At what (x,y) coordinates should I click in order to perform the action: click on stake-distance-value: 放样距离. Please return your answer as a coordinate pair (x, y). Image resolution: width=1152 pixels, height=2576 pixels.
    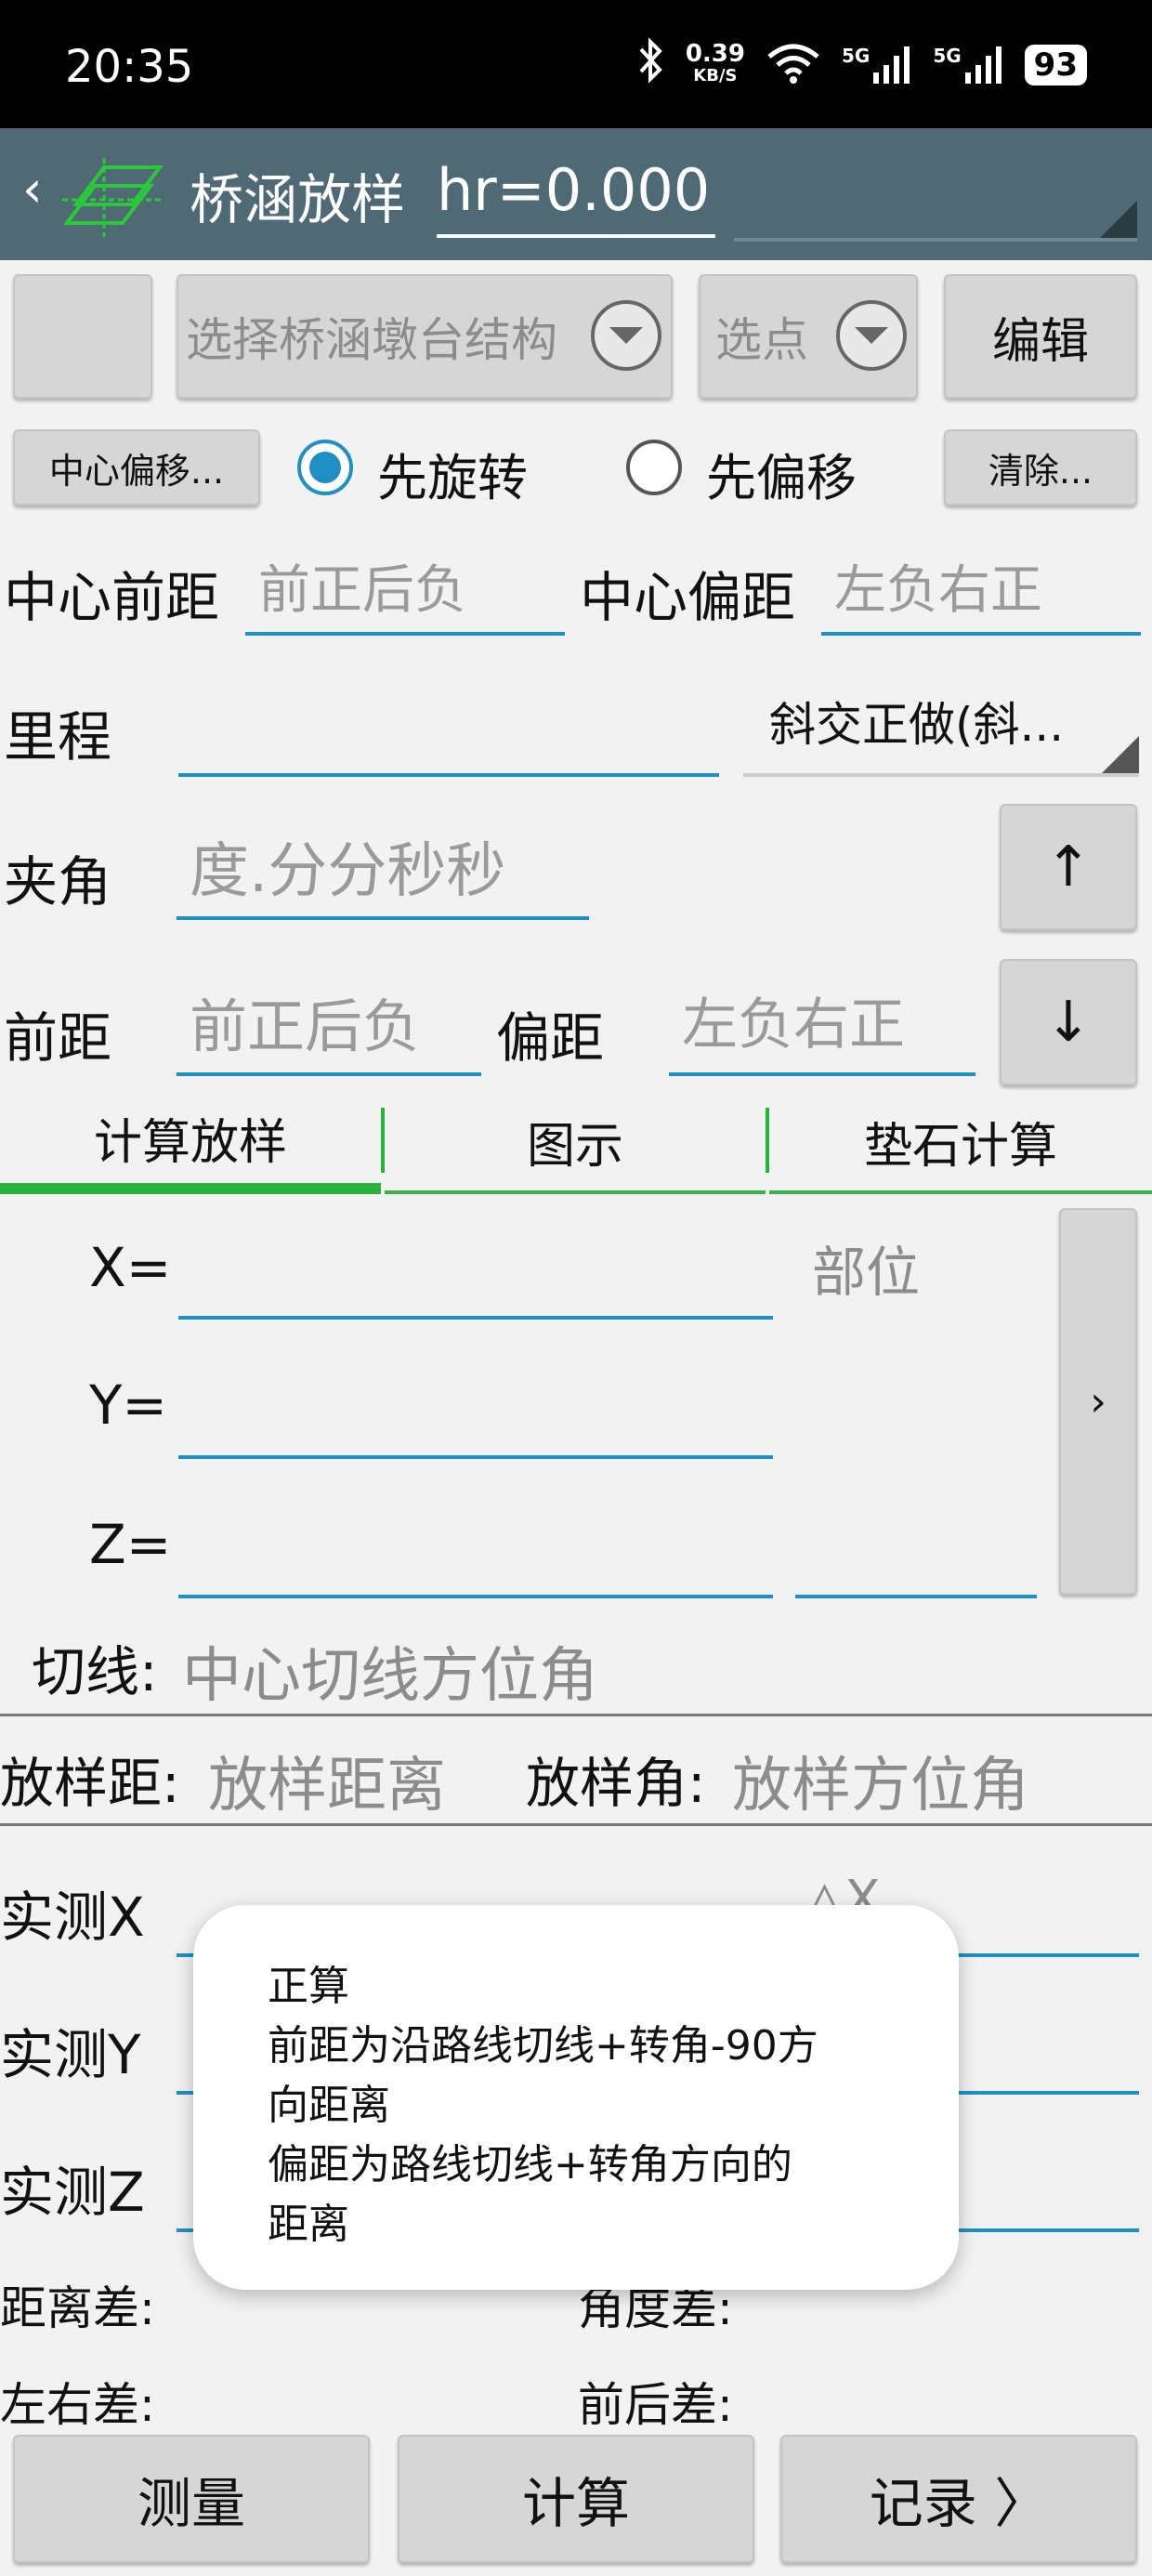
    Looking at the image, I should click on (327, 1786).